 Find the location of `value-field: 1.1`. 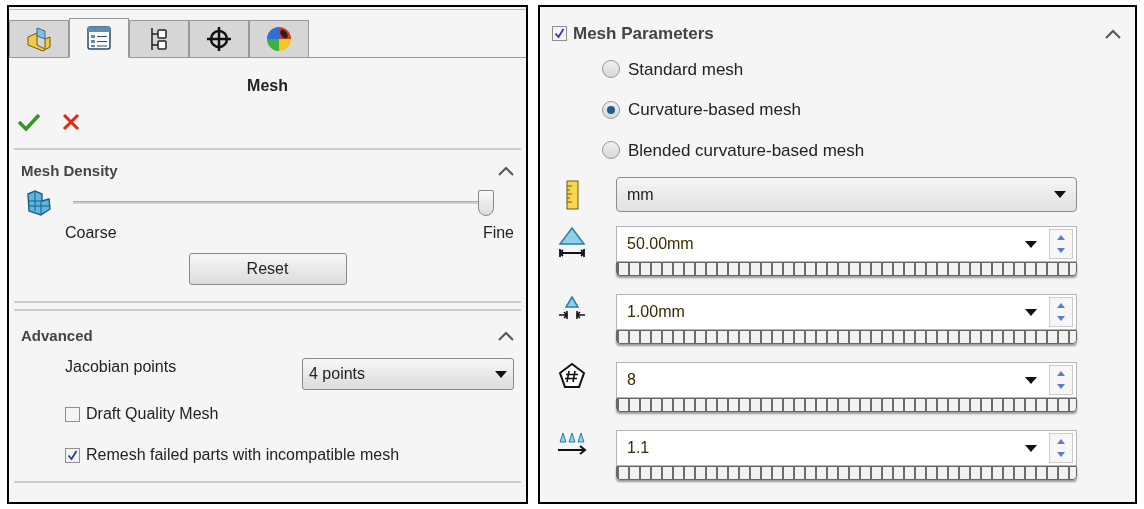

value-field: 1.1 is located at coordinates (846, 448).